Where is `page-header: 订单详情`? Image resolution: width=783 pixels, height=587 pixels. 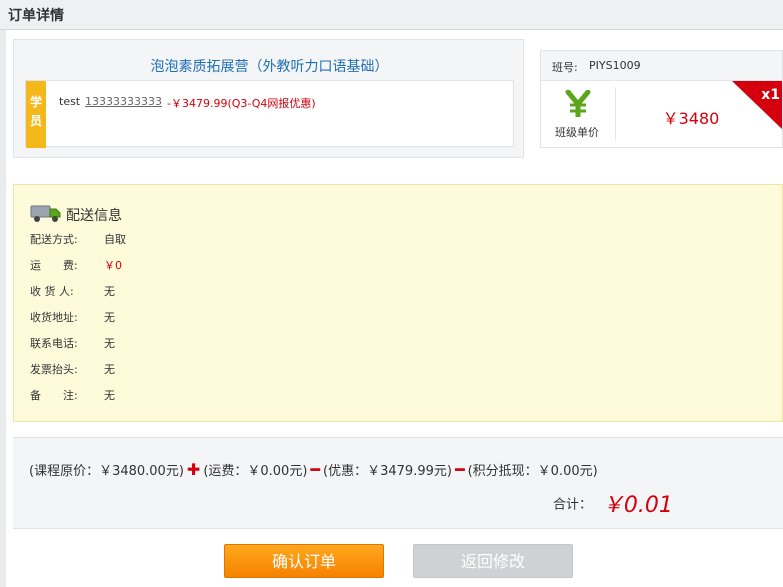 page-header: 订单详情 is located at coordinates (391, 15).